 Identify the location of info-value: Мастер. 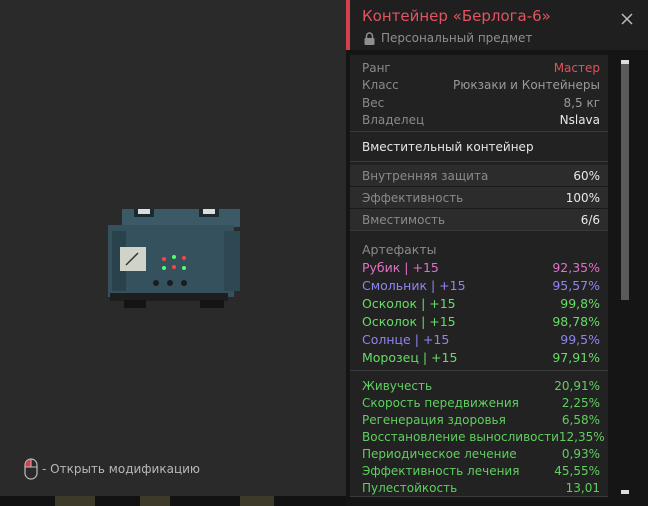
(576, 67).